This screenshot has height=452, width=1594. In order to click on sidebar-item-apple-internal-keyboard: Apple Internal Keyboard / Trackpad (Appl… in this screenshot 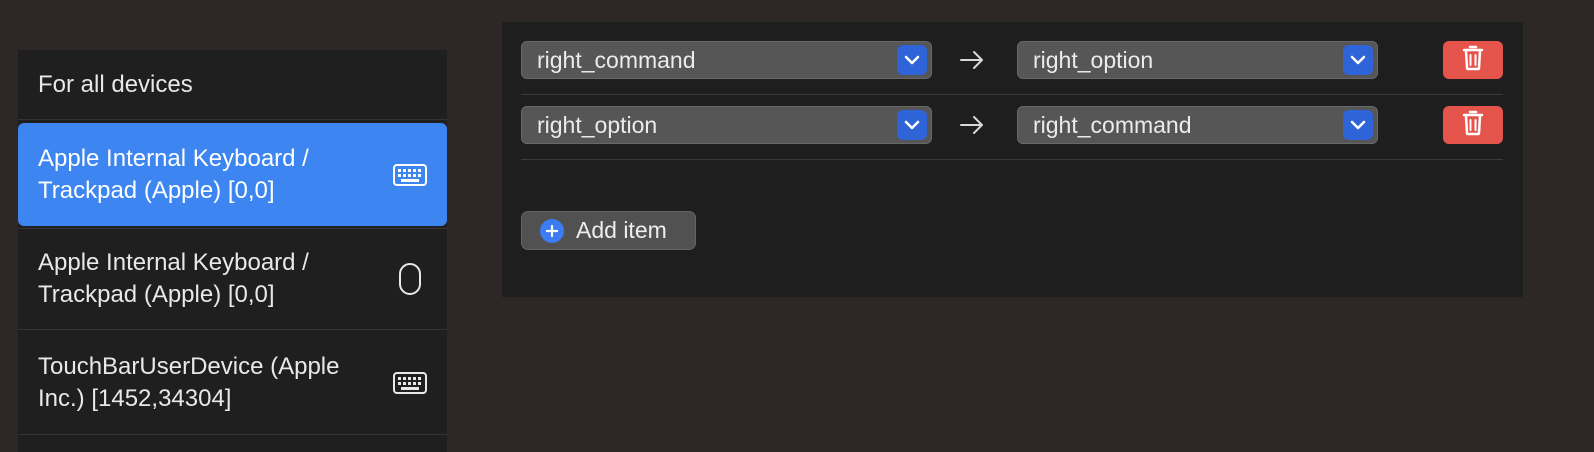, I will do `click(232, 174)`.